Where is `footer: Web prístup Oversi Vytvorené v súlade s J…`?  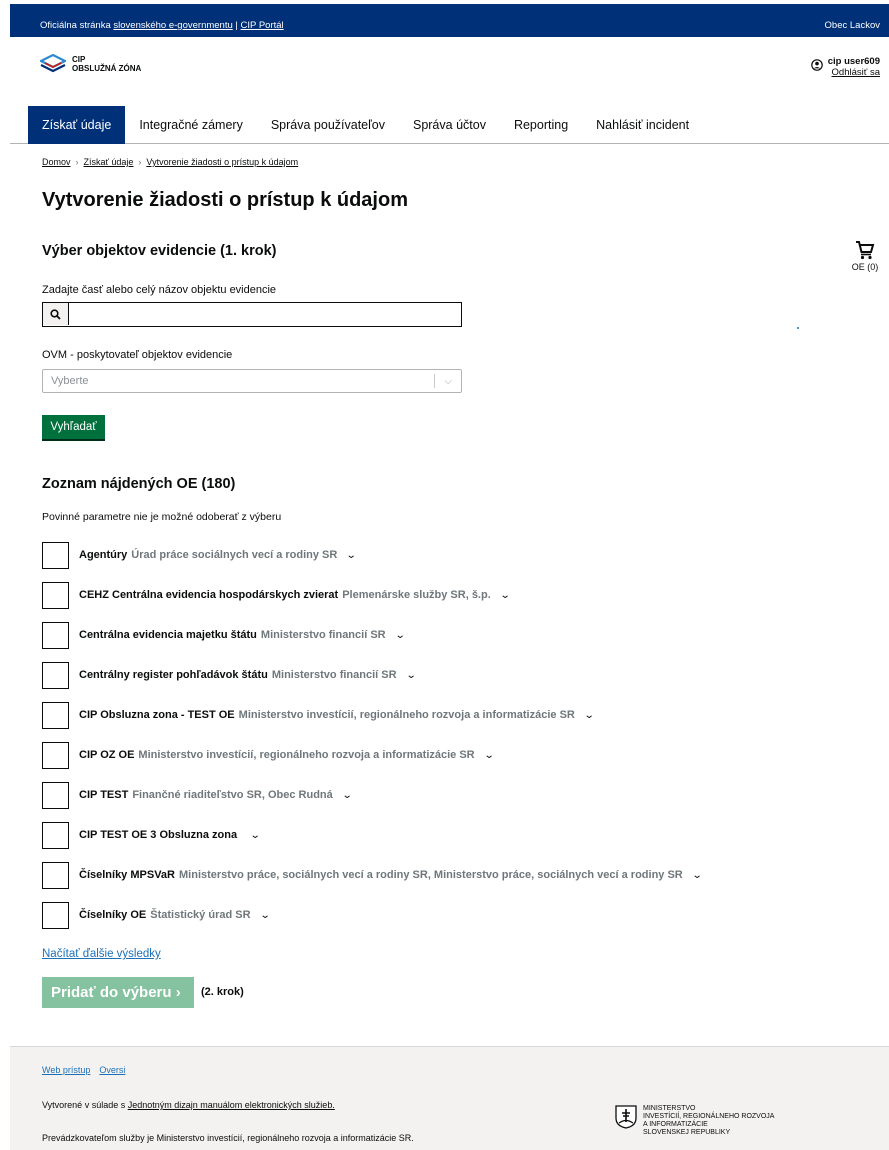 footer: Web prístup Oversi Vytvorené v súlade s J… is located at coordinates (449, 1098).